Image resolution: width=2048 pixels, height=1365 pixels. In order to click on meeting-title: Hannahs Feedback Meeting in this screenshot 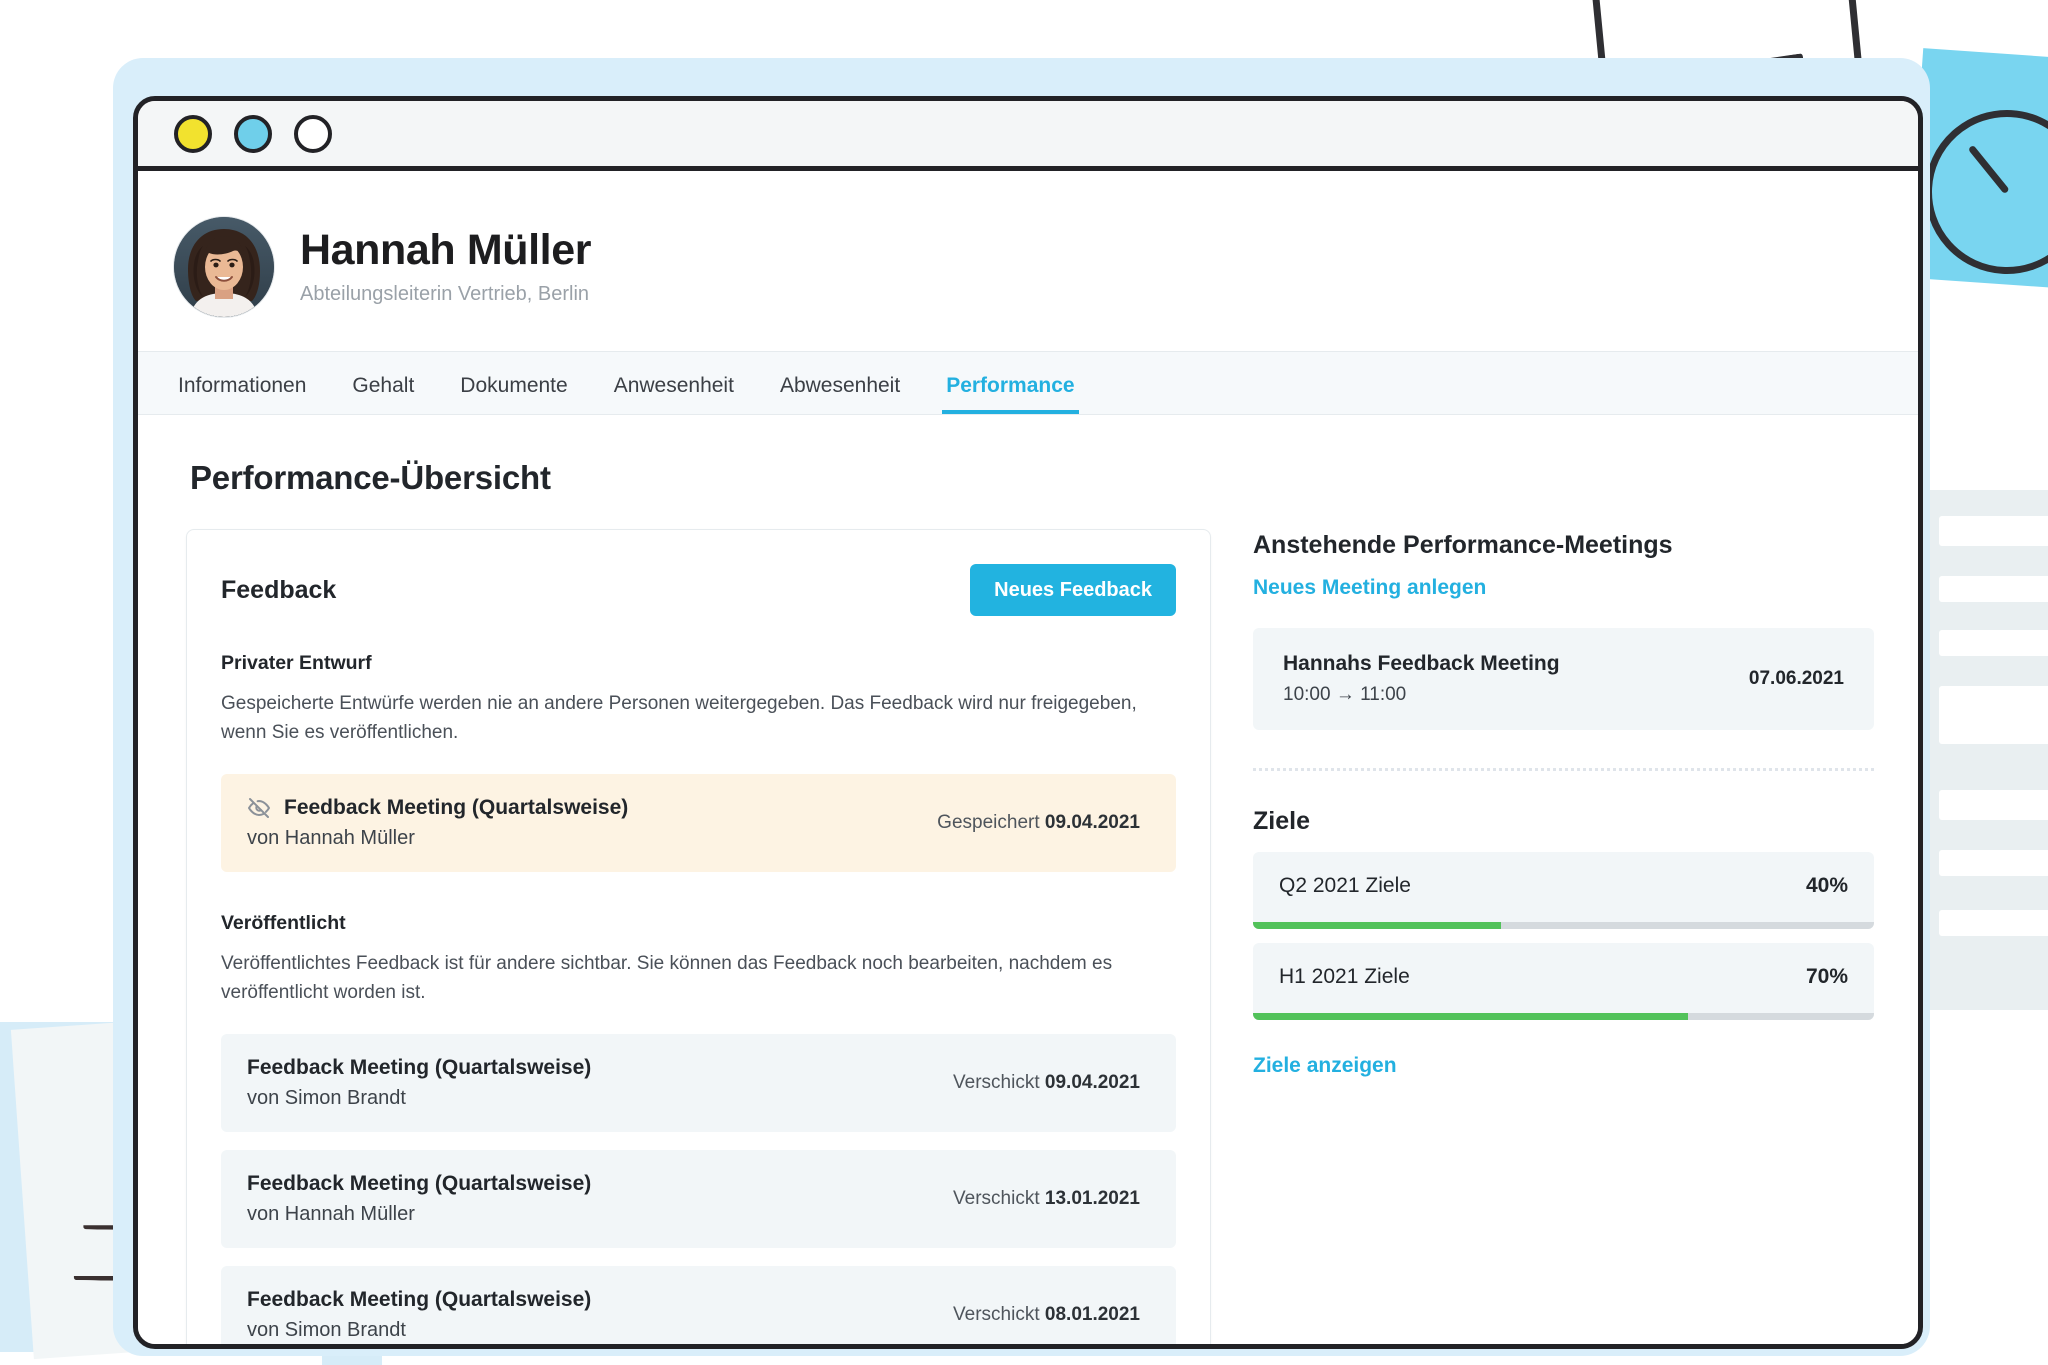, I will do `click(1421, 663)`.